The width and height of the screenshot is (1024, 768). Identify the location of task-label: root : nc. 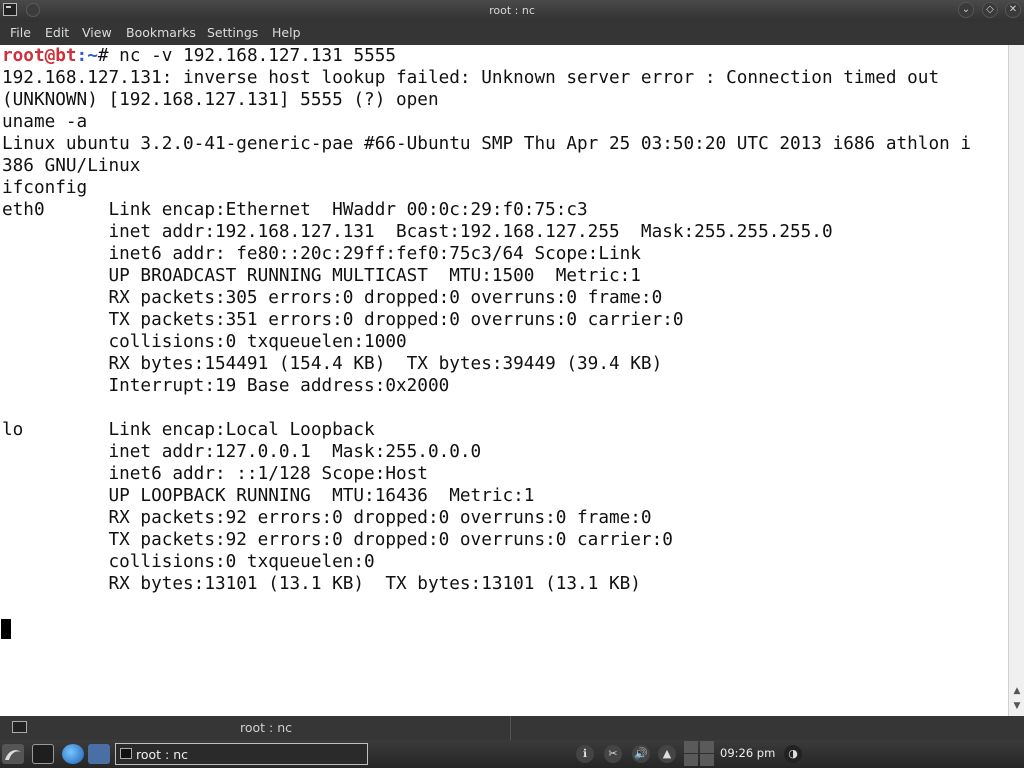
(162, 754).